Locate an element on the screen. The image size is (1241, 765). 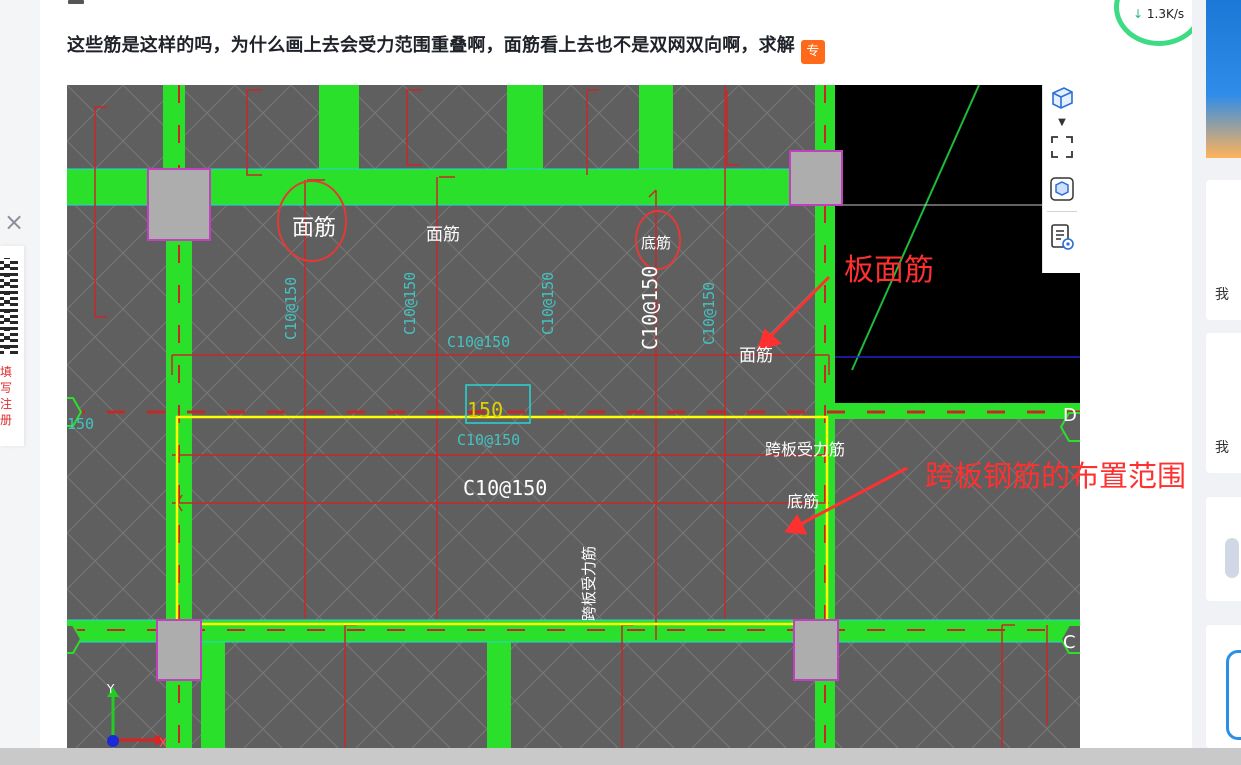
left-strip: × 填写注册 is located at coordinates (20, 374).